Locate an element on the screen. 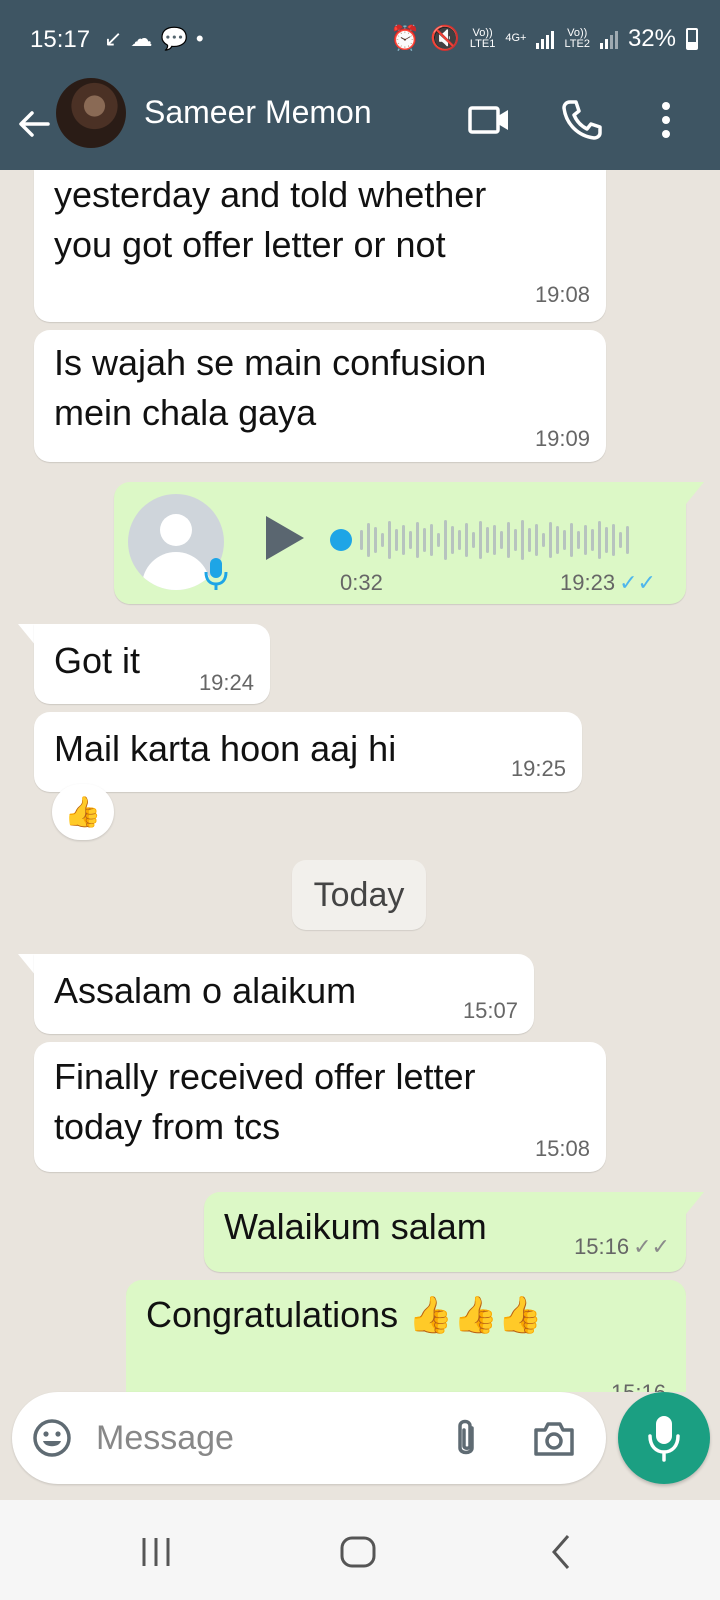 This screenshot has height=1600, width=720. day-separator: Today is located at coordinates (359, 895).